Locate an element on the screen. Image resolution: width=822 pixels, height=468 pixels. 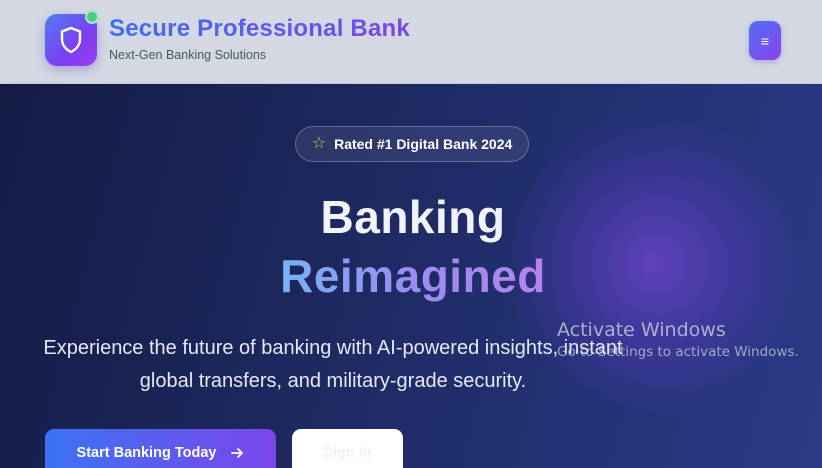
hero-headline-line1: Banking is located at coordinates (413, 217).